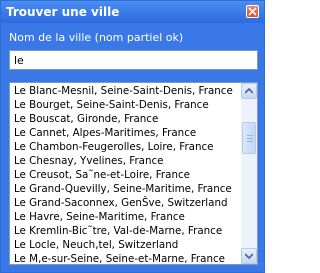 Image resolution: width=320 pixels, height=273 pixels. What do you see at coordinates (127, 258) in the screenshot?
I see `list-item: Le M‚e-sur-Seine, Seine-et-Marne, France` at bounding box center [127, 258].